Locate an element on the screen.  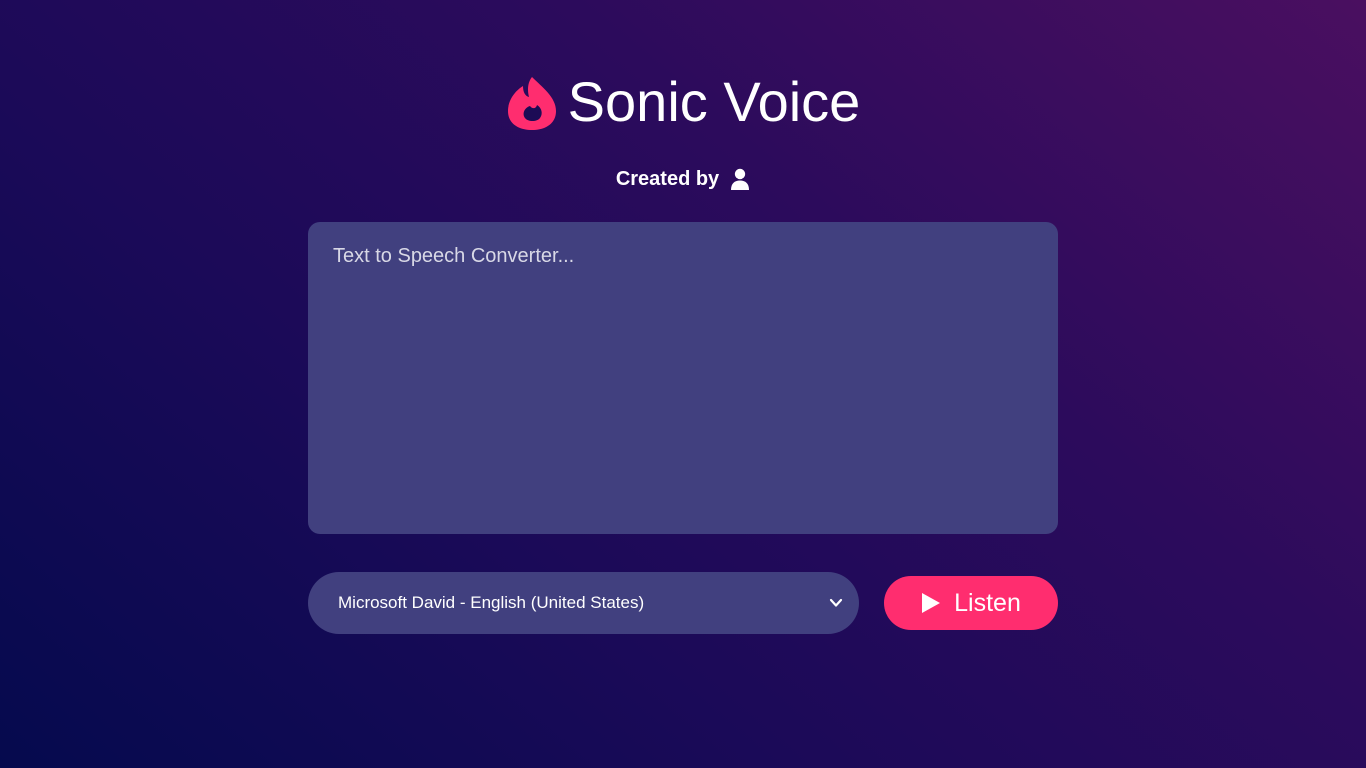
listen-label: Listen is located at coordinates (987, 602).